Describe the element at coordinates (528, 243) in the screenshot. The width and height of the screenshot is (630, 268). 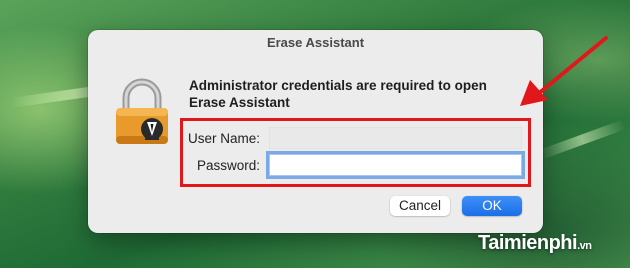
I see `watermark-brand: Taimienphi` at that location.